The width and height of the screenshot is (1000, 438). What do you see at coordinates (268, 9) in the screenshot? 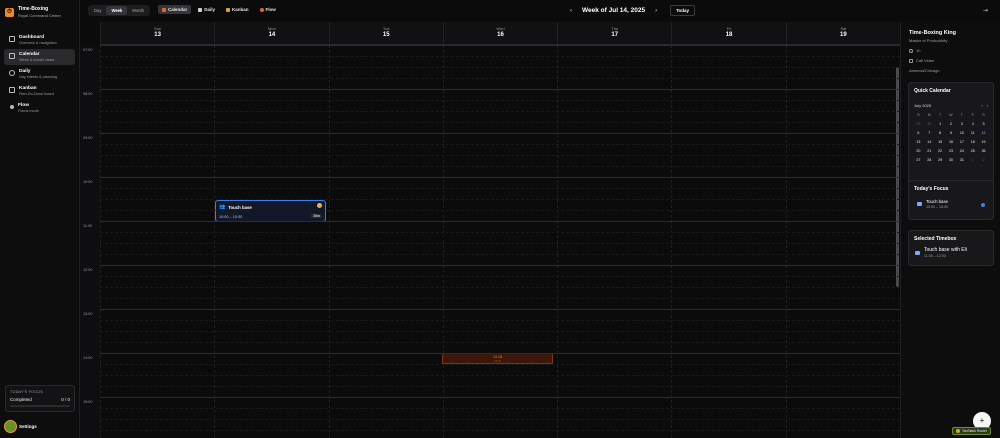
I see `tab-flow: Flow` at bounding box center [268, 9].